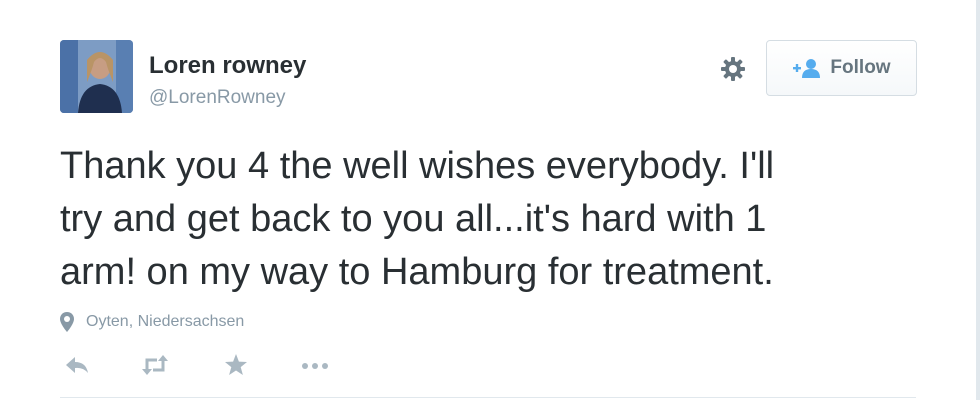 This screenshot has height=400, width=980. I want to click on avatar-image, so click(96, 76).